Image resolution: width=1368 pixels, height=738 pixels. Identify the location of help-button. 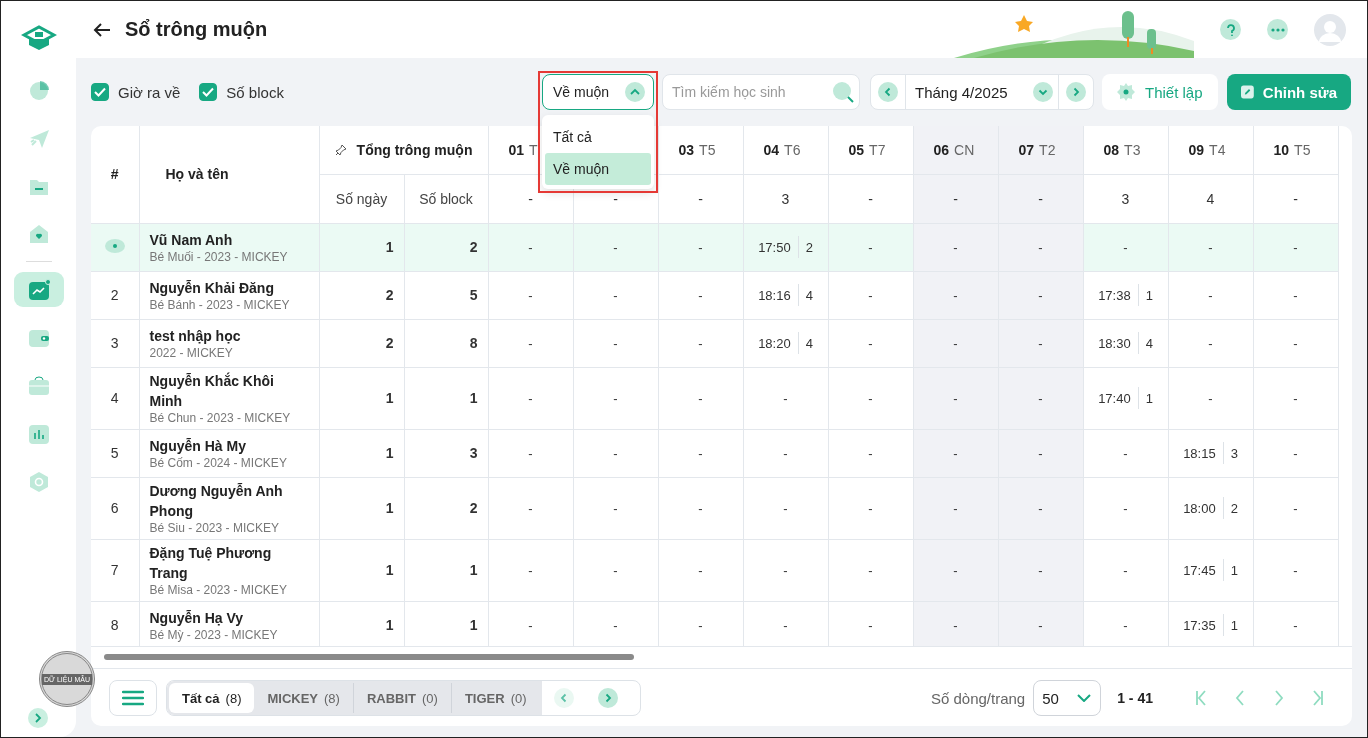
(1230, 29).